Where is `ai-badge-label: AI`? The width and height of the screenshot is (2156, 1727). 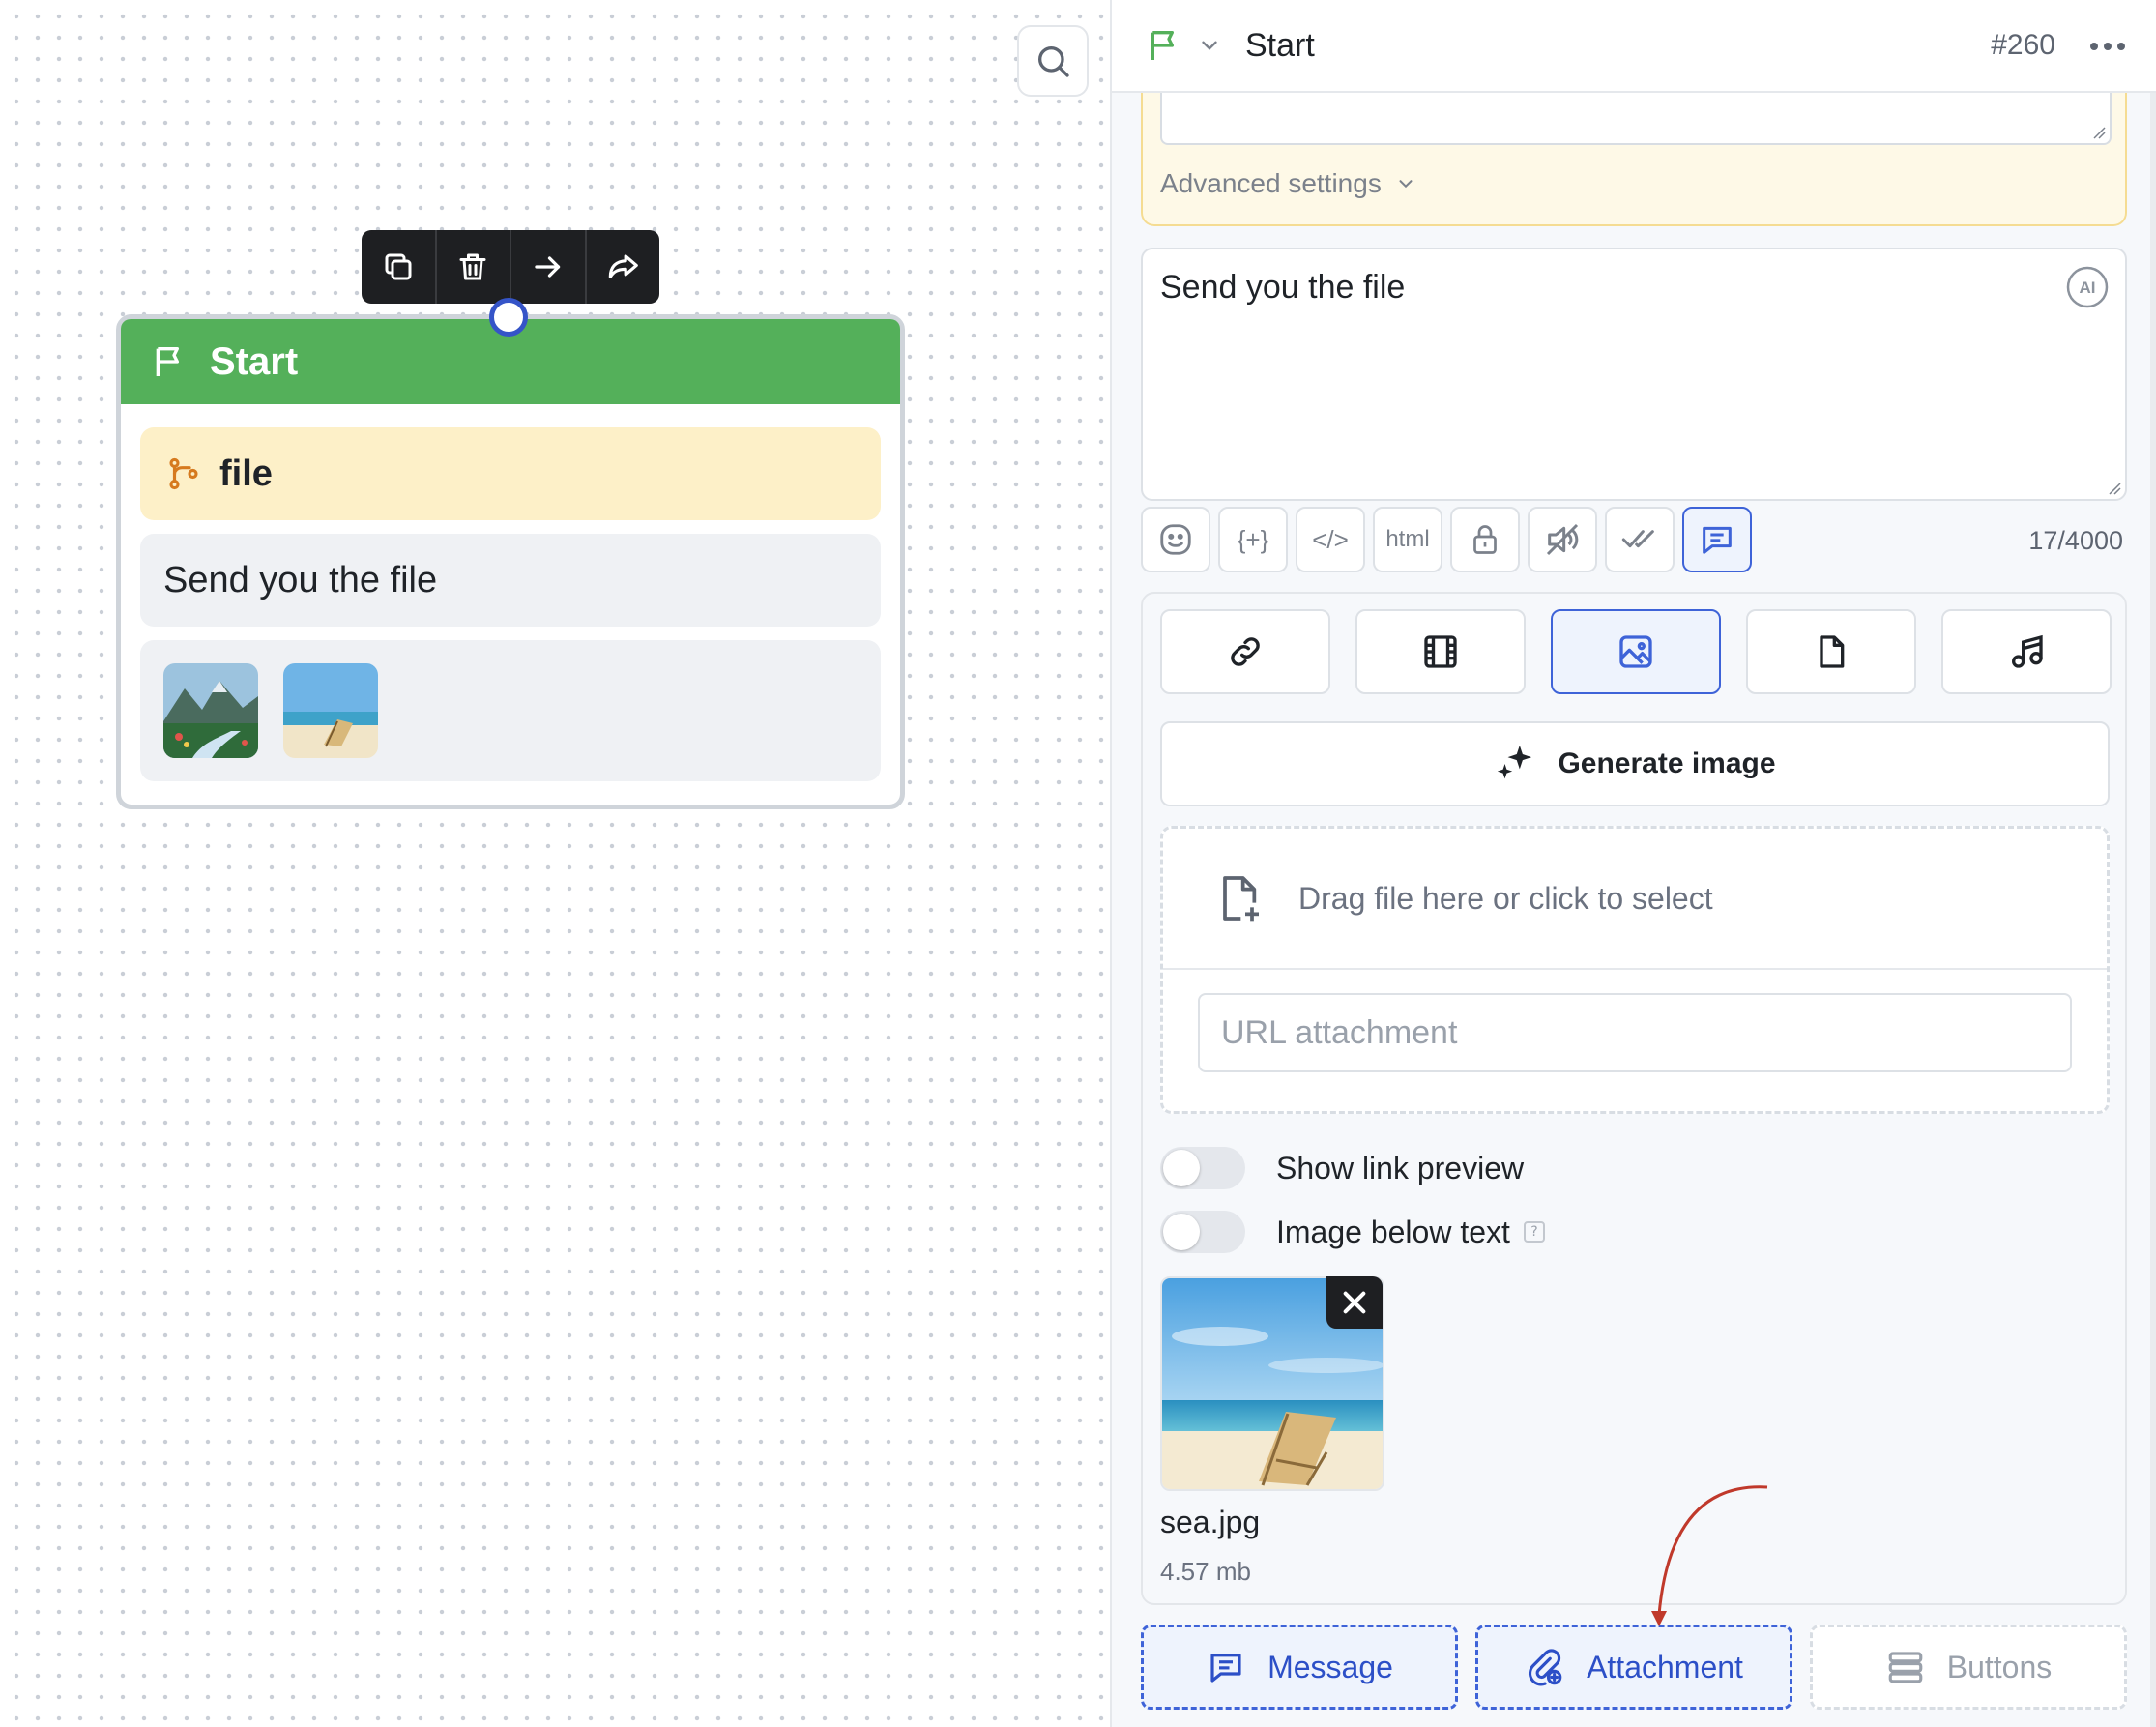 ai-badge-label: AI is located at coordinates (2088, 287).